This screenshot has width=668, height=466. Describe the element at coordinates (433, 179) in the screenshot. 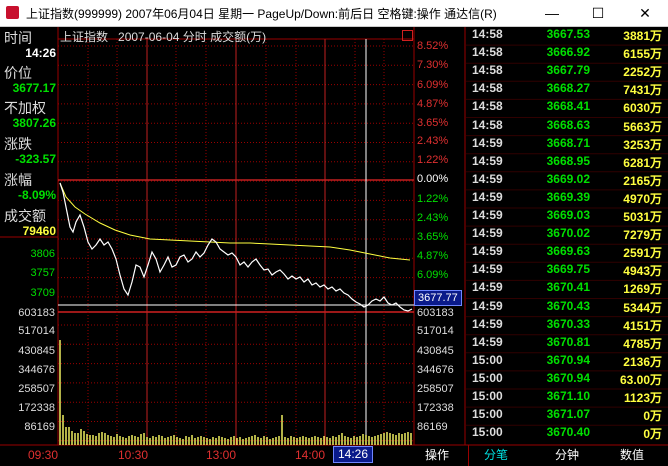

I see `pct-tick-zero: 0.00%` at that location.